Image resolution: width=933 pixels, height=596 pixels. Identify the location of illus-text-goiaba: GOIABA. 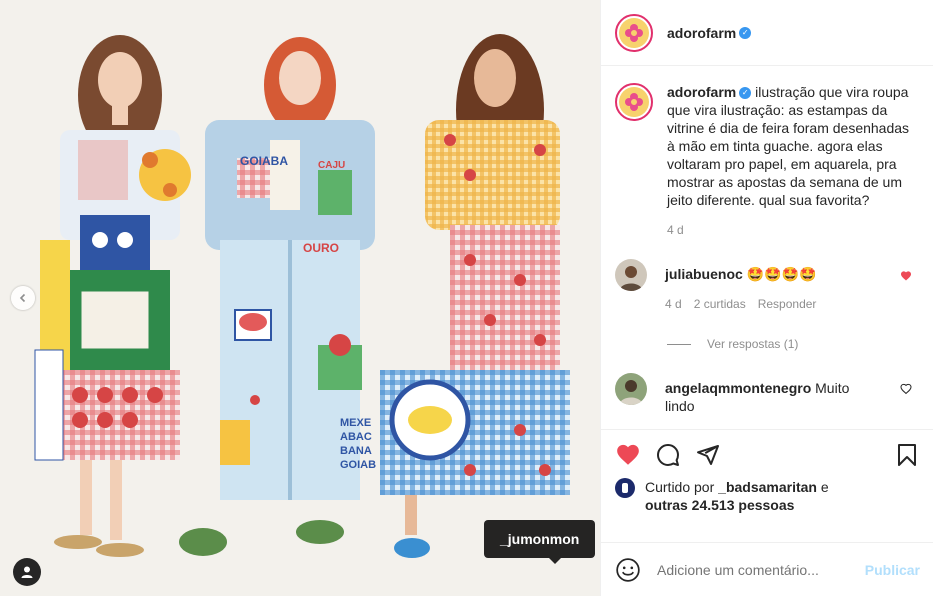
(264, 161).